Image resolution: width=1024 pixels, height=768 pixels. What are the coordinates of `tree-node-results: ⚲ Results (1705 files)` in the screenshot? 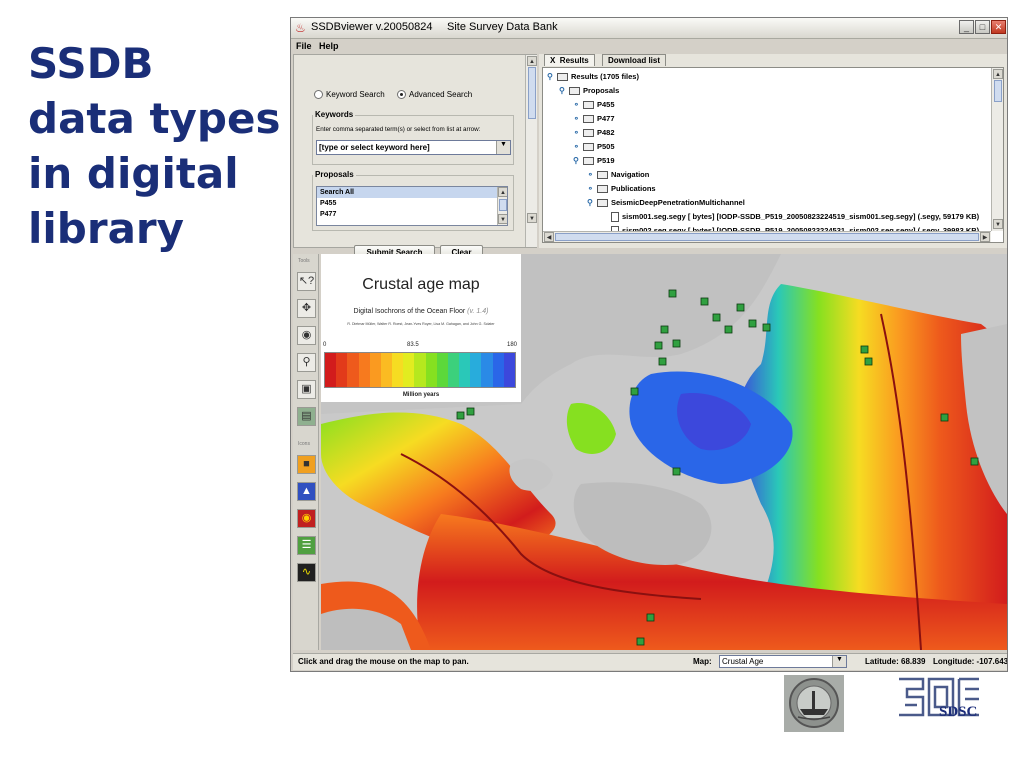 It's located at (593, 76).